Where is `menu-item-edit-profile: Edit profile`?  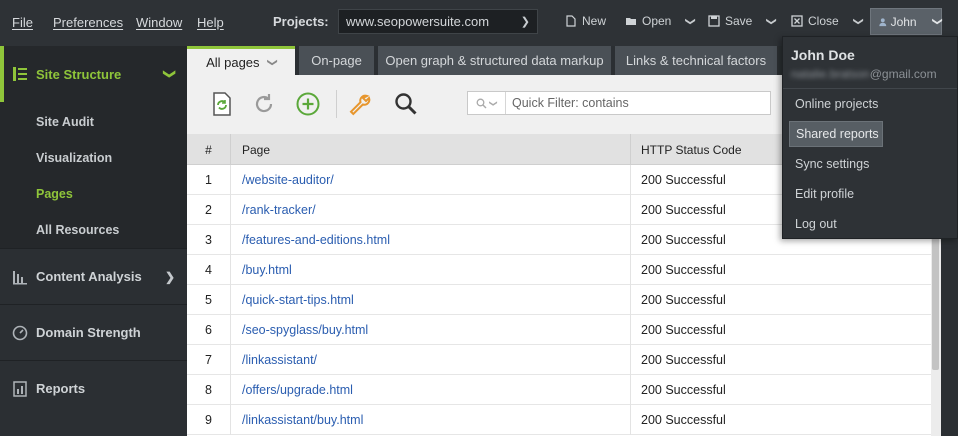 menu-item-edit-profile: Edit profile is located at coordinates (836, 194).